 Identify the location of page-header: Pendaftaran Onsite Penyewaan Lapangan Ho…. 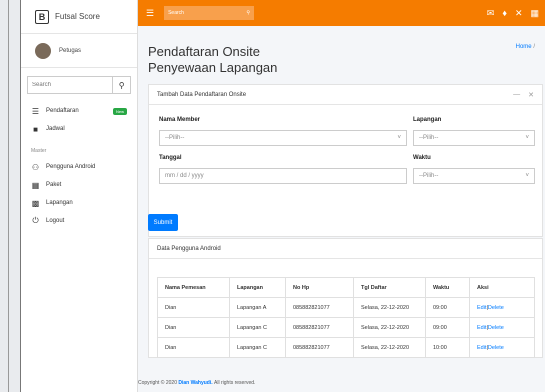
(341, 51).